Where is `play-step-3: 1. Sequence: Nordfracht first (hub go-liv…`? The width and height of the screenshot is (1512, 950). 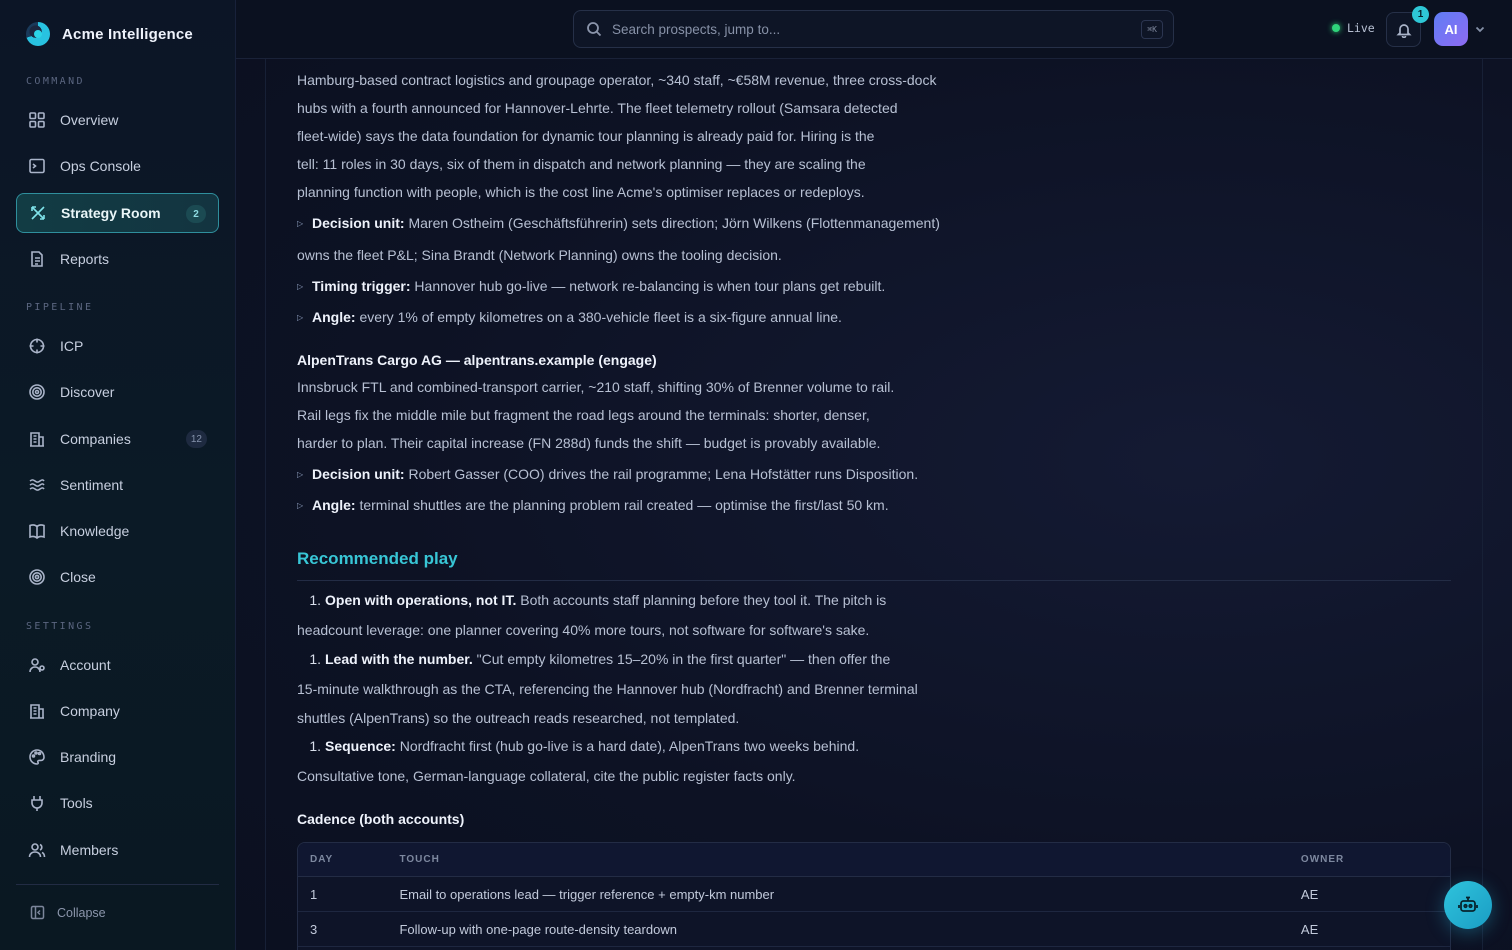 play-step-3: 1. Sequence: Nordfracht first (hub go-liv… is located at coordinates (617, 761).